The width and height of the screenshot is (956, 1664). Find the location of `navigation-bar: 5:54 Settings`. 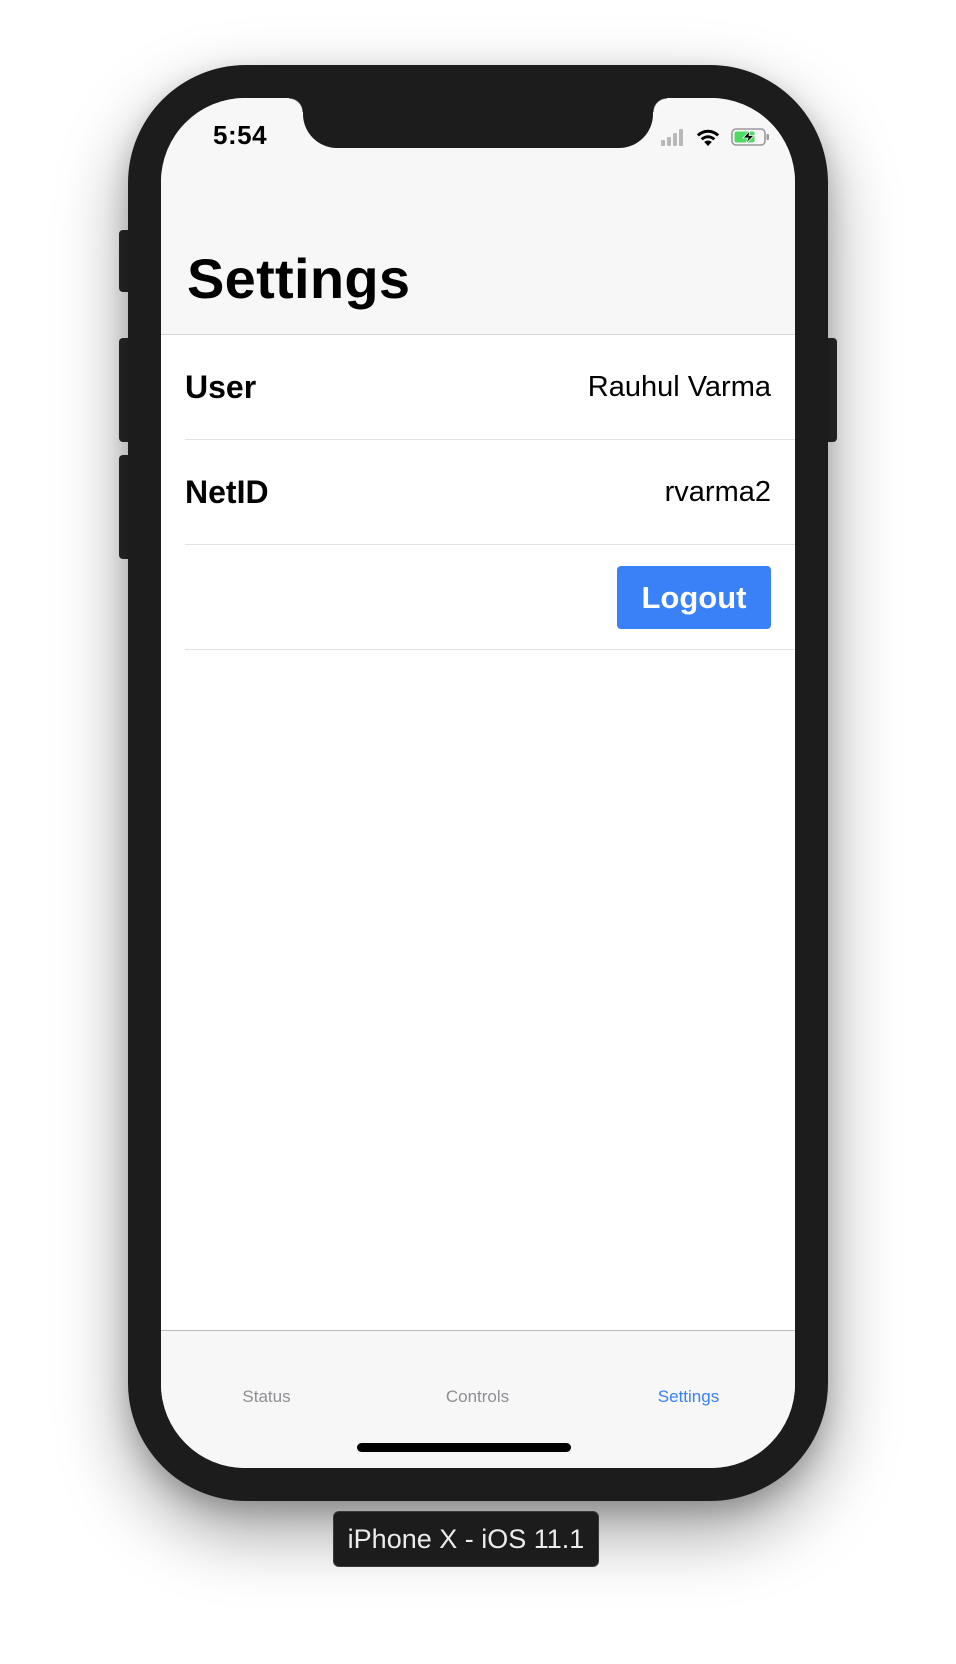

navigation-bar: 5:54 Settings is located at coordinates (478, 216).